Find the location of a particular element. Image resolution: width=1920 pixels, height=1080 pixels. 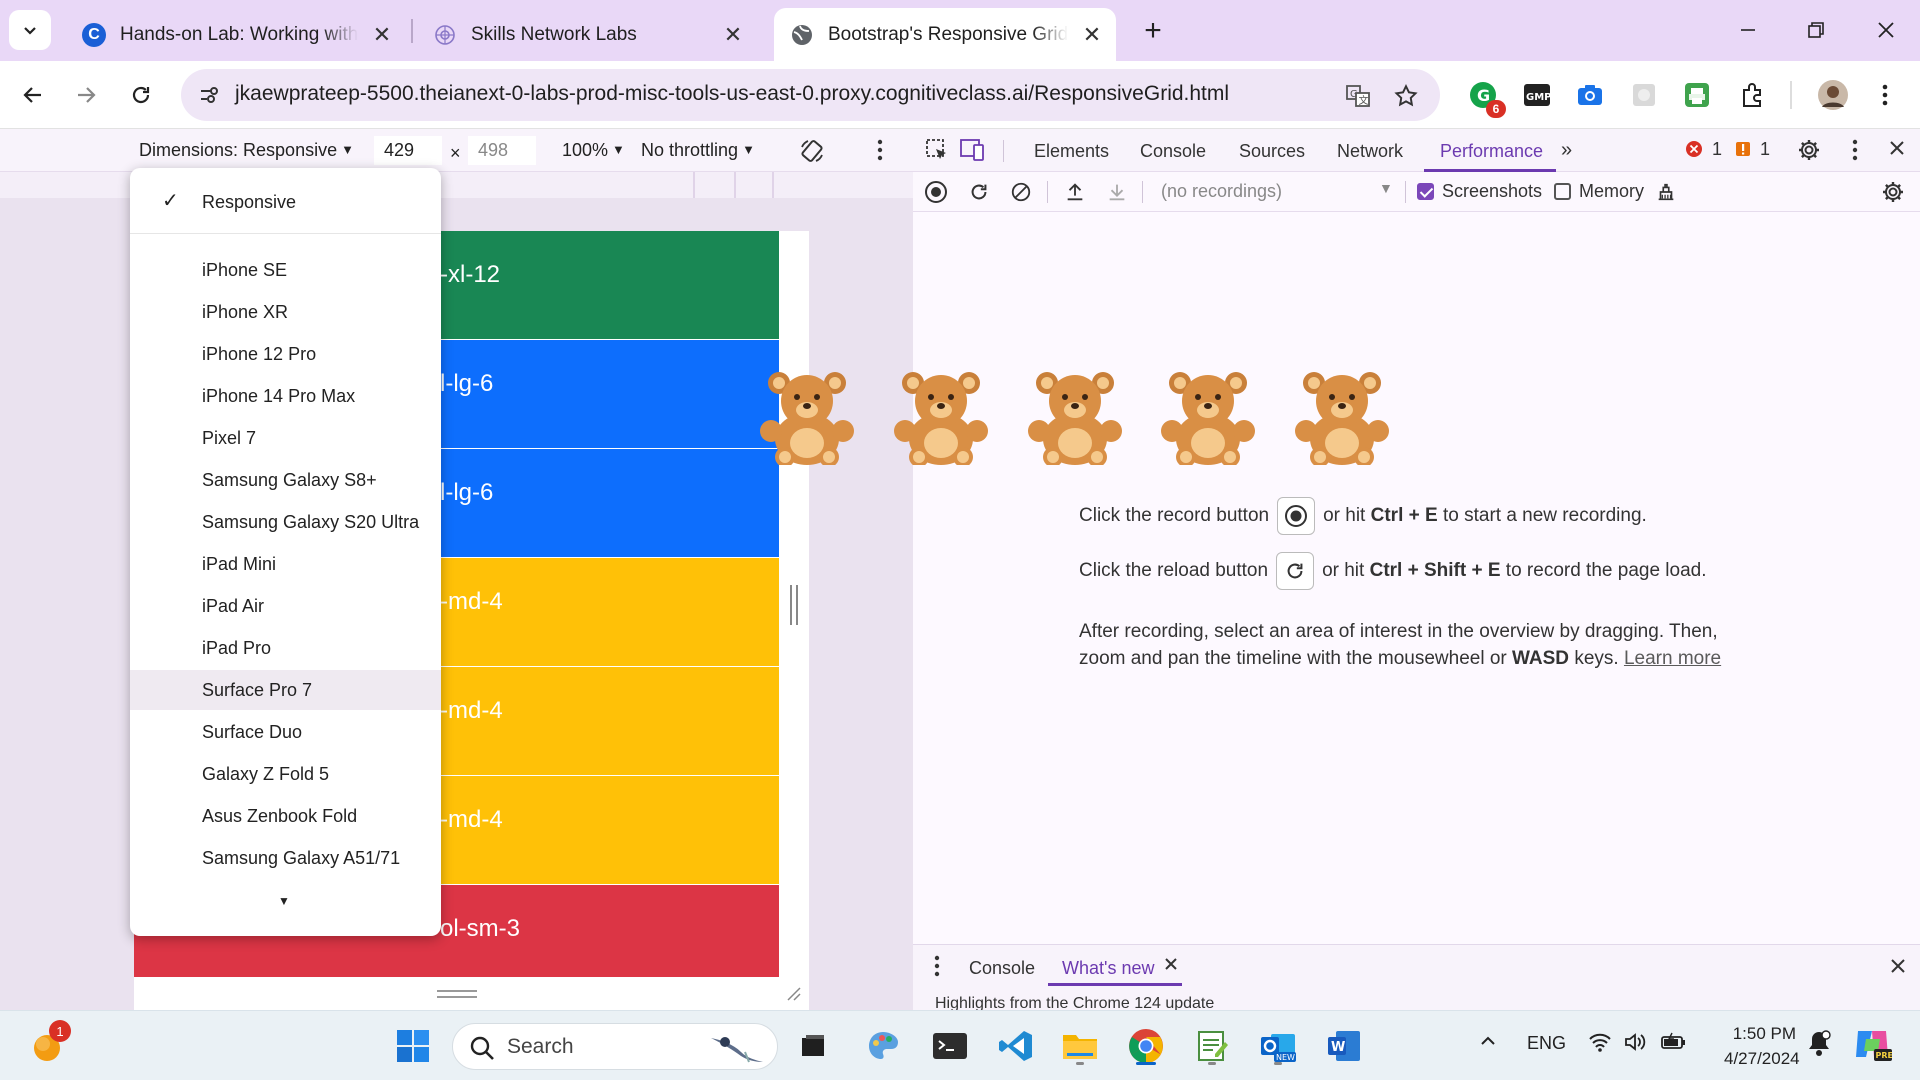

tab-elements: Elements is located at coordinates (1071, 151).